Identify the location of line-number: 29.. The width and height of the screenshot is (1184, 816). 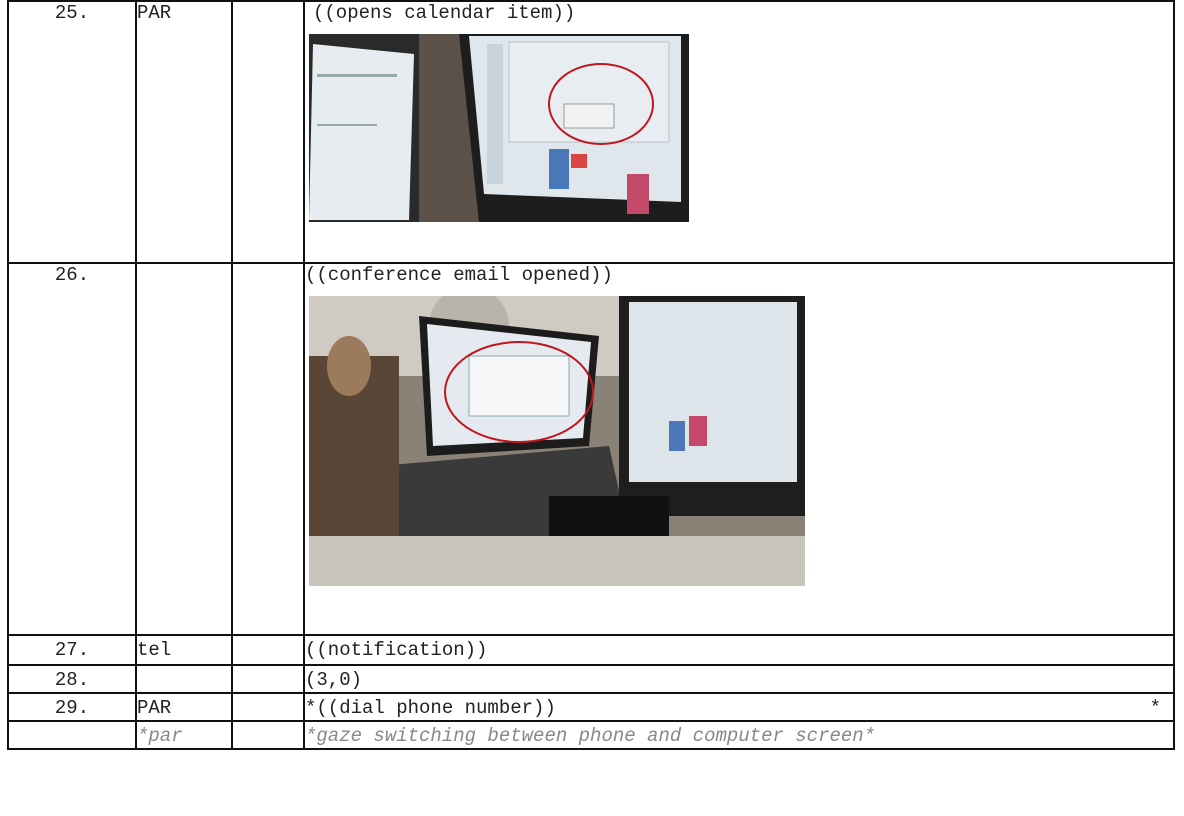
(72, 707).